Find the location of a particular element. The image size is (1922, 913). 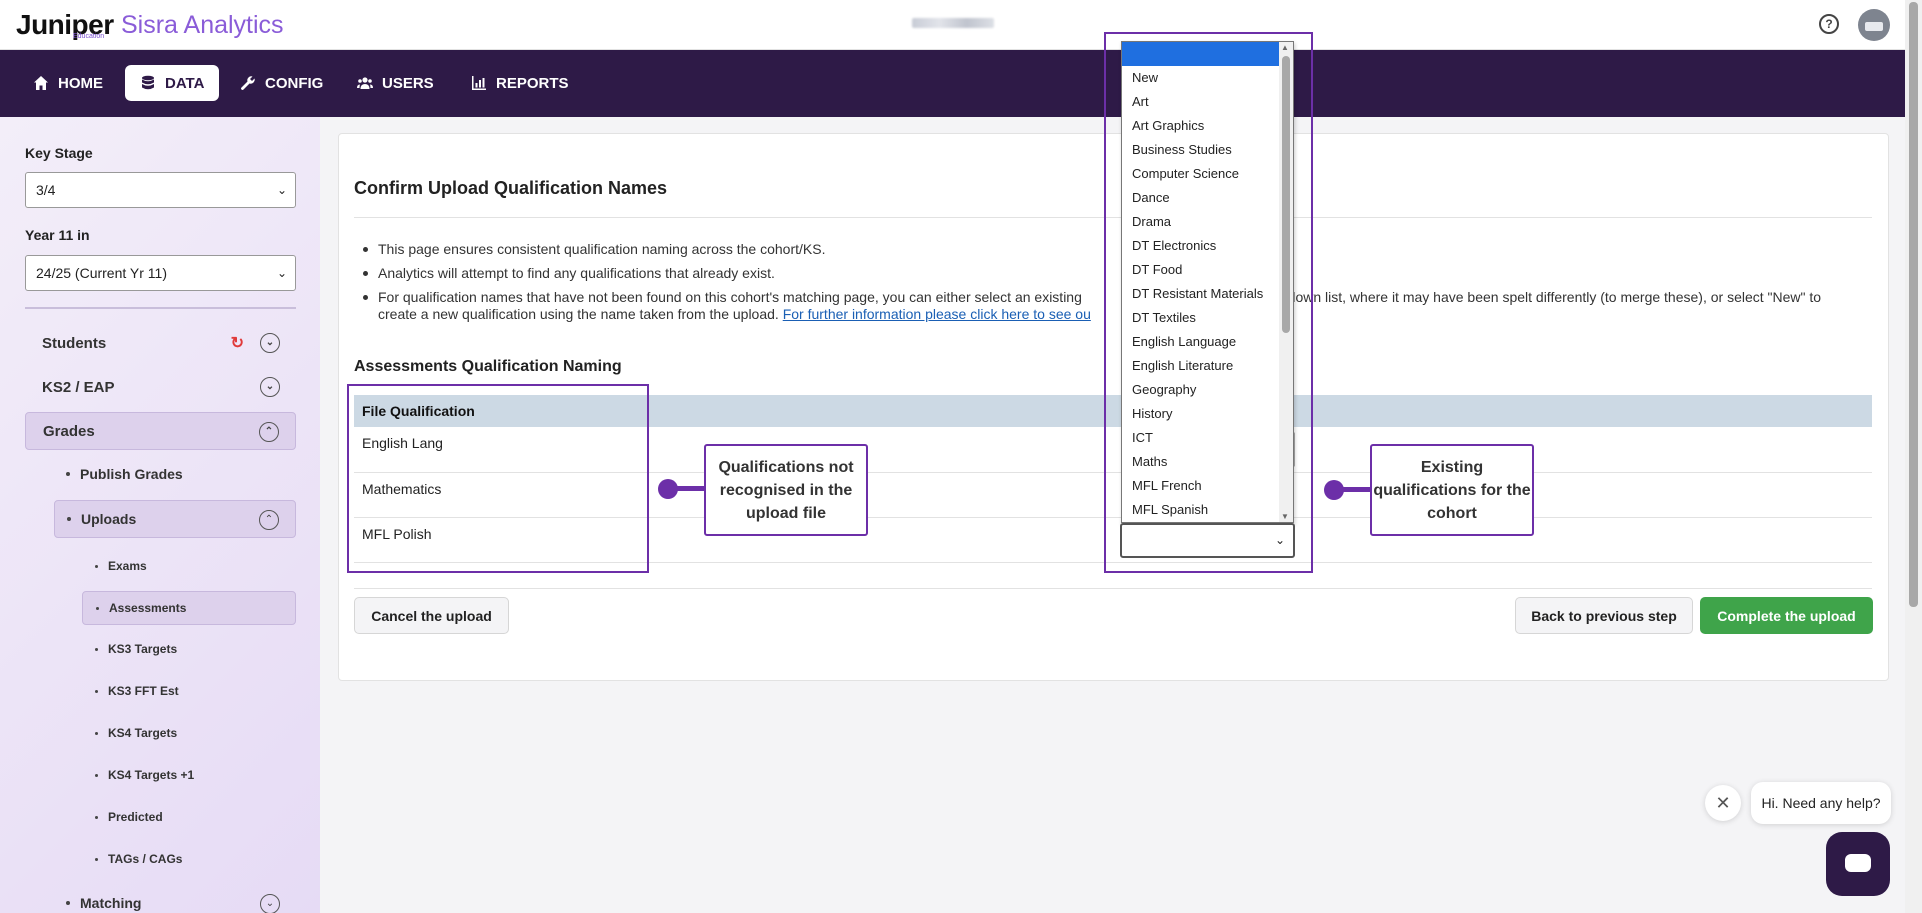

dropdown-option: DT Resistant Materials is located at coordinates (1207, 294).